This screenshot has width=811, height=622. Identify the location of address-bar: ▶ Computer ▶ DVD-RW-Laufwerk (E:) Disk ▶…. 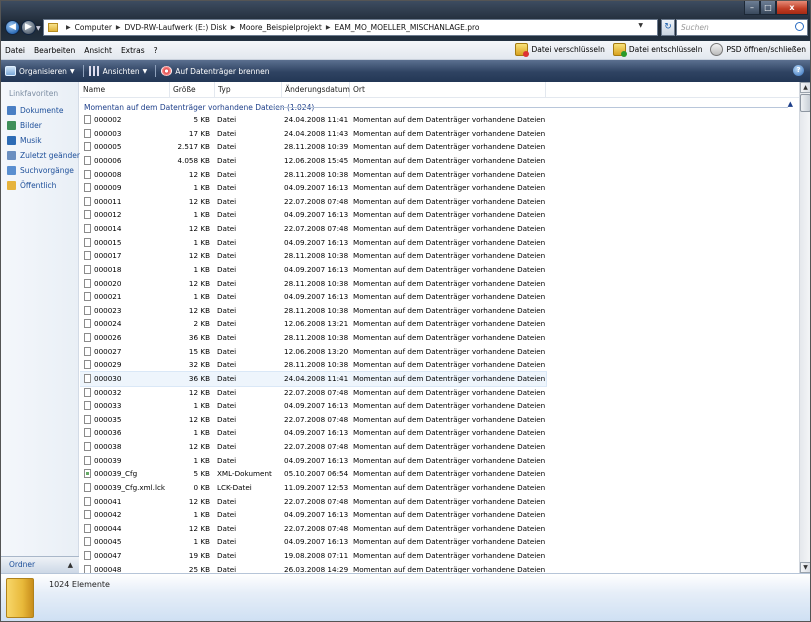
(350, 27).